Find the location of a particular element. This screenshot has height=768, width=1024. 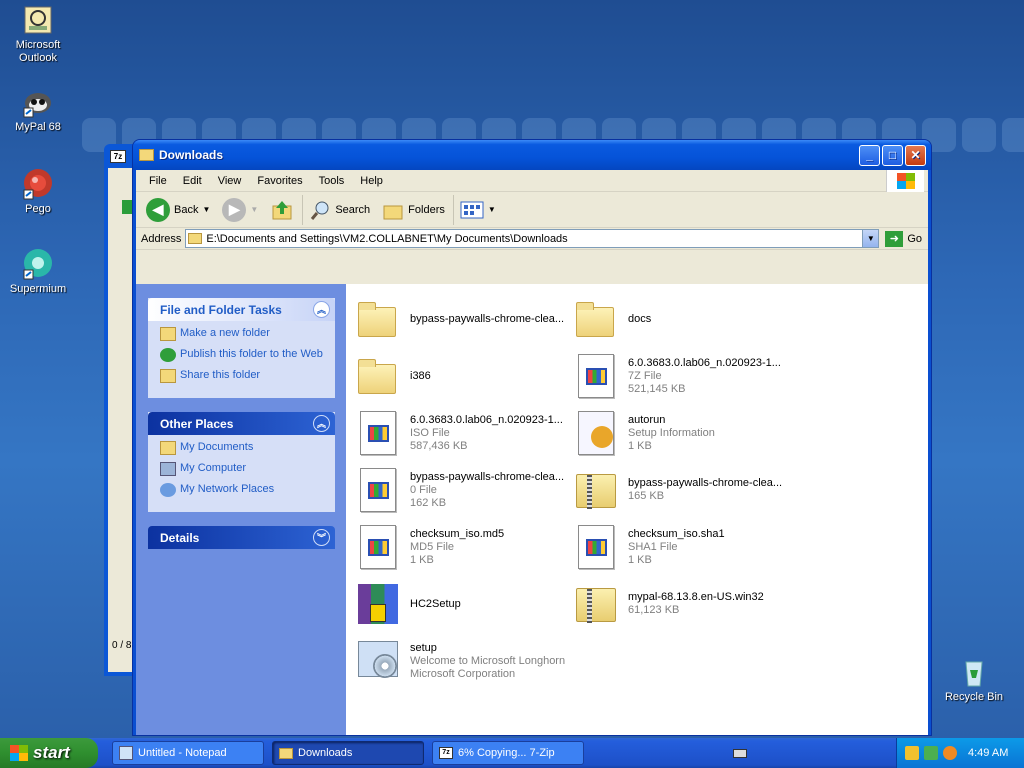

menu-tools: Tools is located at coordinates (332, 181).